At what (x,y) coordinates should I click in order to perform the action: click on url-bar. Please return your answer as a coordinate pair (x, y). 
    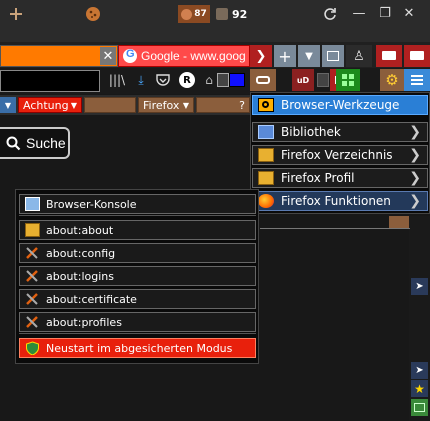
    Looking at the image, I should click on (50, 81).